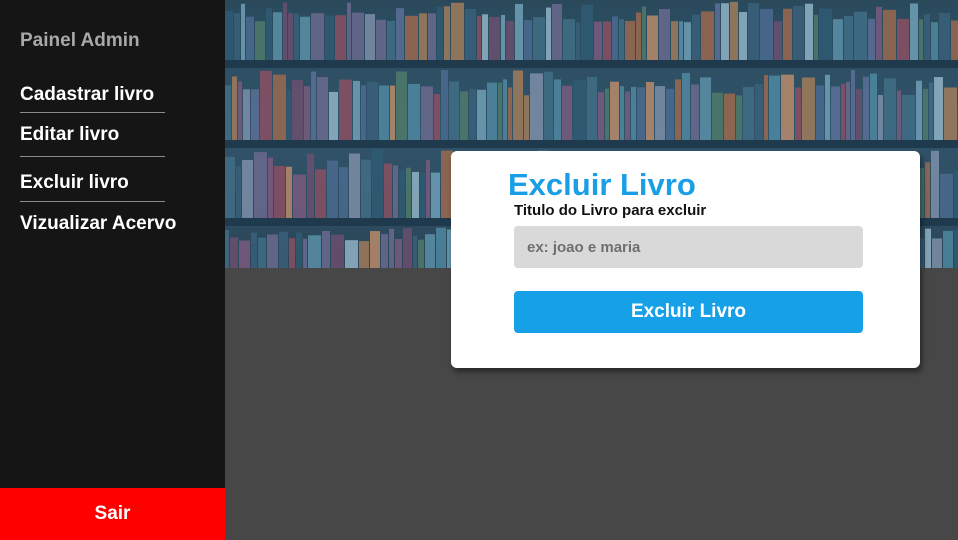 This screenshot has height=540, width=958. Describe the element at coordinates (87, 95) in the screenshot. I see `sidebar-item-cadastrar-livro: Cadastrar livro` at that location.